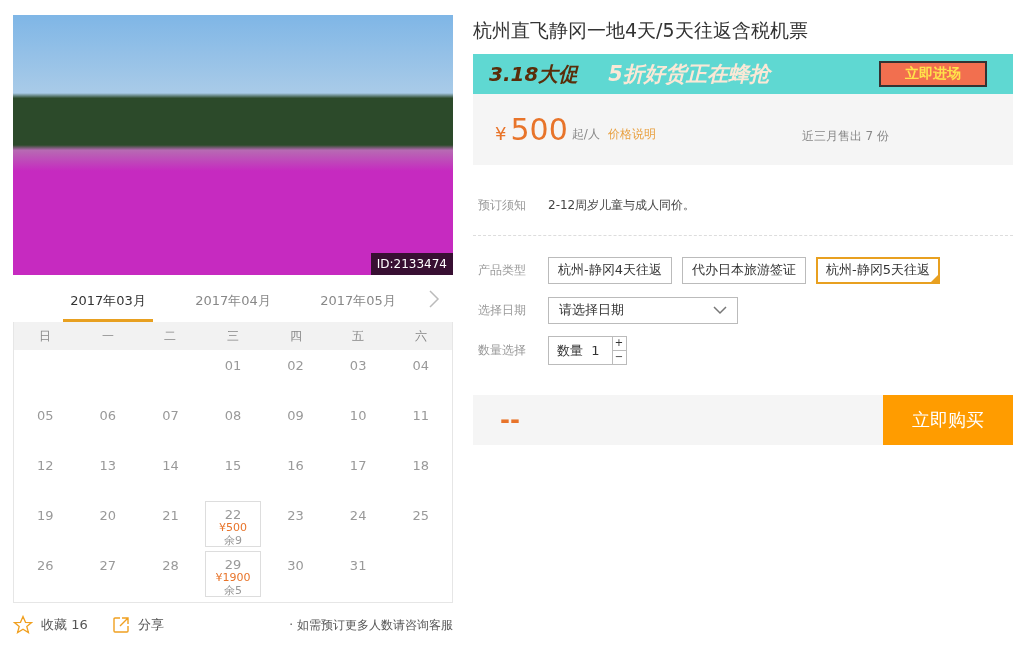 This screenshot has width=1024, height=654. What do you see at coordinates (295, 336) in the screenshot?
I see `weekday-label: 四` at bounding box center [295, 336].